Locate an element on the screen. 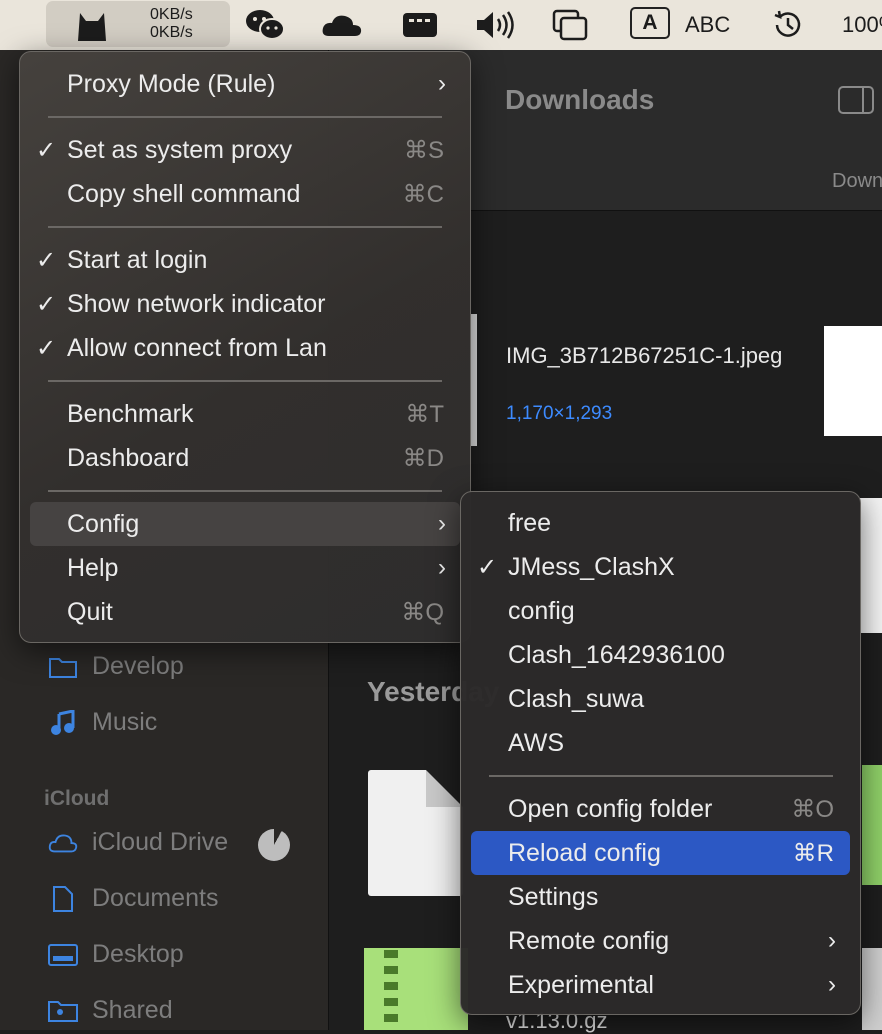 Image resolution: width=882 pixels, height=1034 pixels. document-fold is located at coordinates (444, 788).